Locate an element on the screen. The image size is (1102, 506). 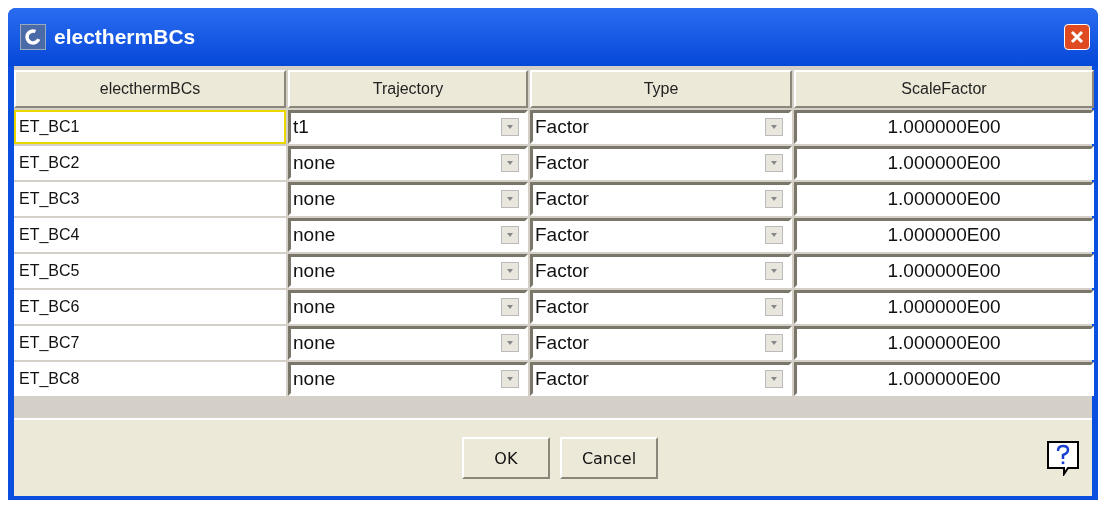
dialog-button: Cancel is located at coordinates (609, 458).